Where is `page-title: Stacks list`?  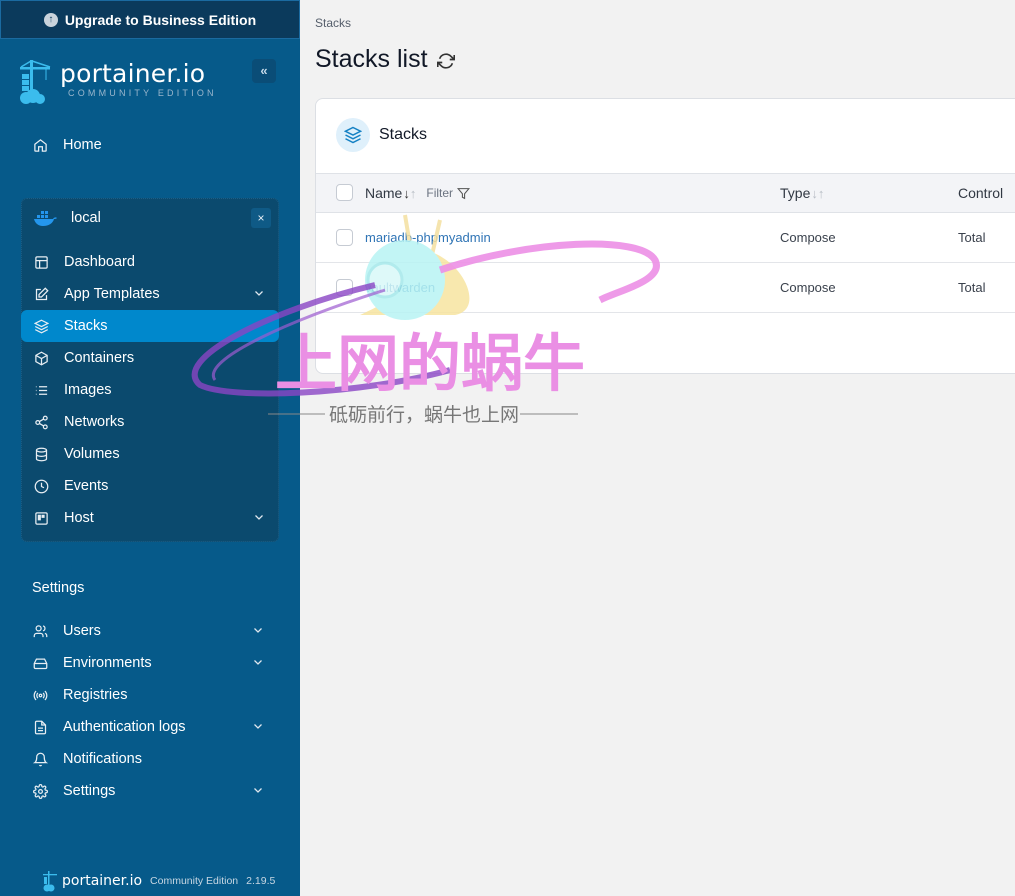 page-title: Stacks list is located at coordinates (385, 59).